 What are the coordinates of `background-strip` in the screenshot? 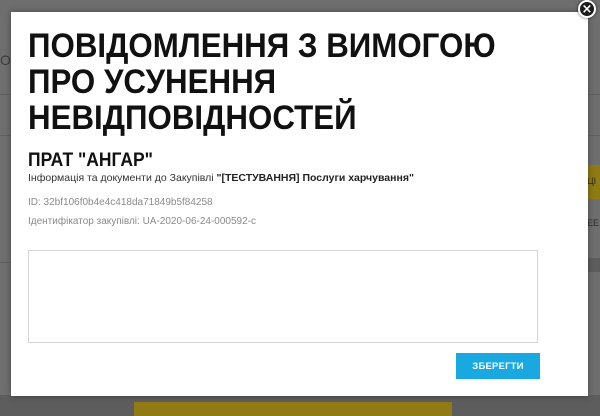 It's located at (594, 265).